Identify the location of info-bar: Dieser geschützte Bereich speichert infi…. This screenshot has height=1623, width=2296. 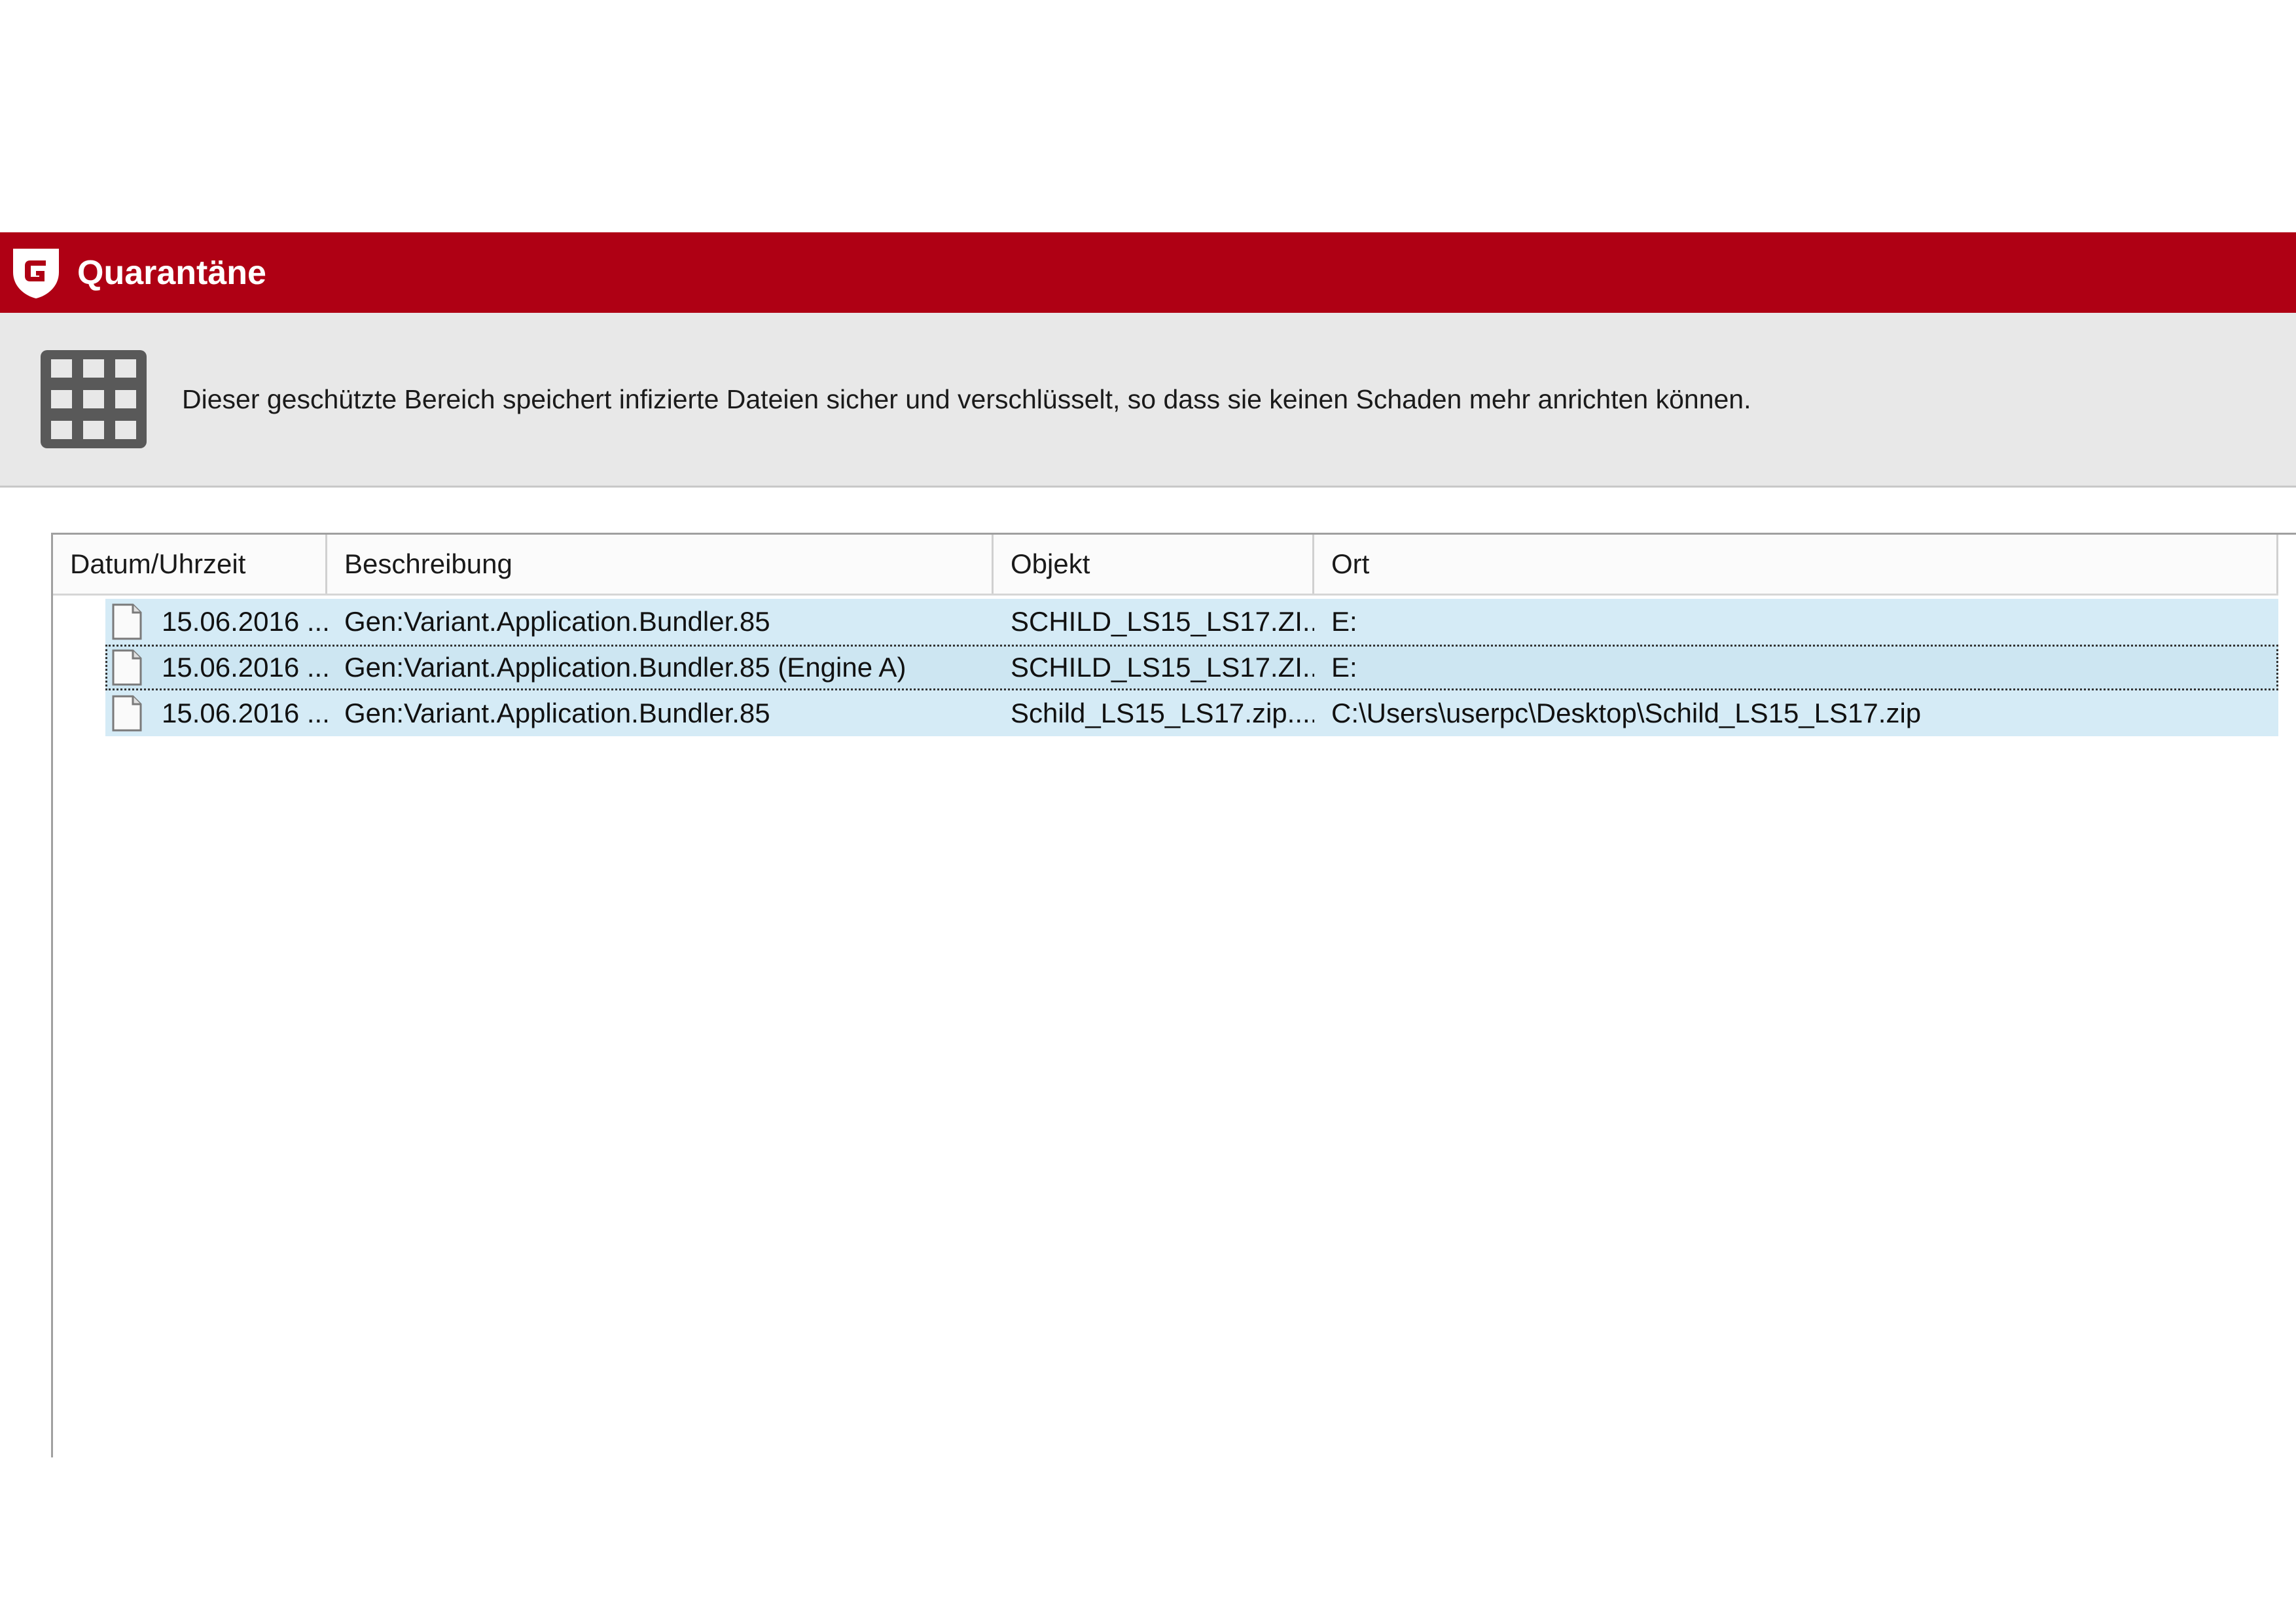
(1148, 401).